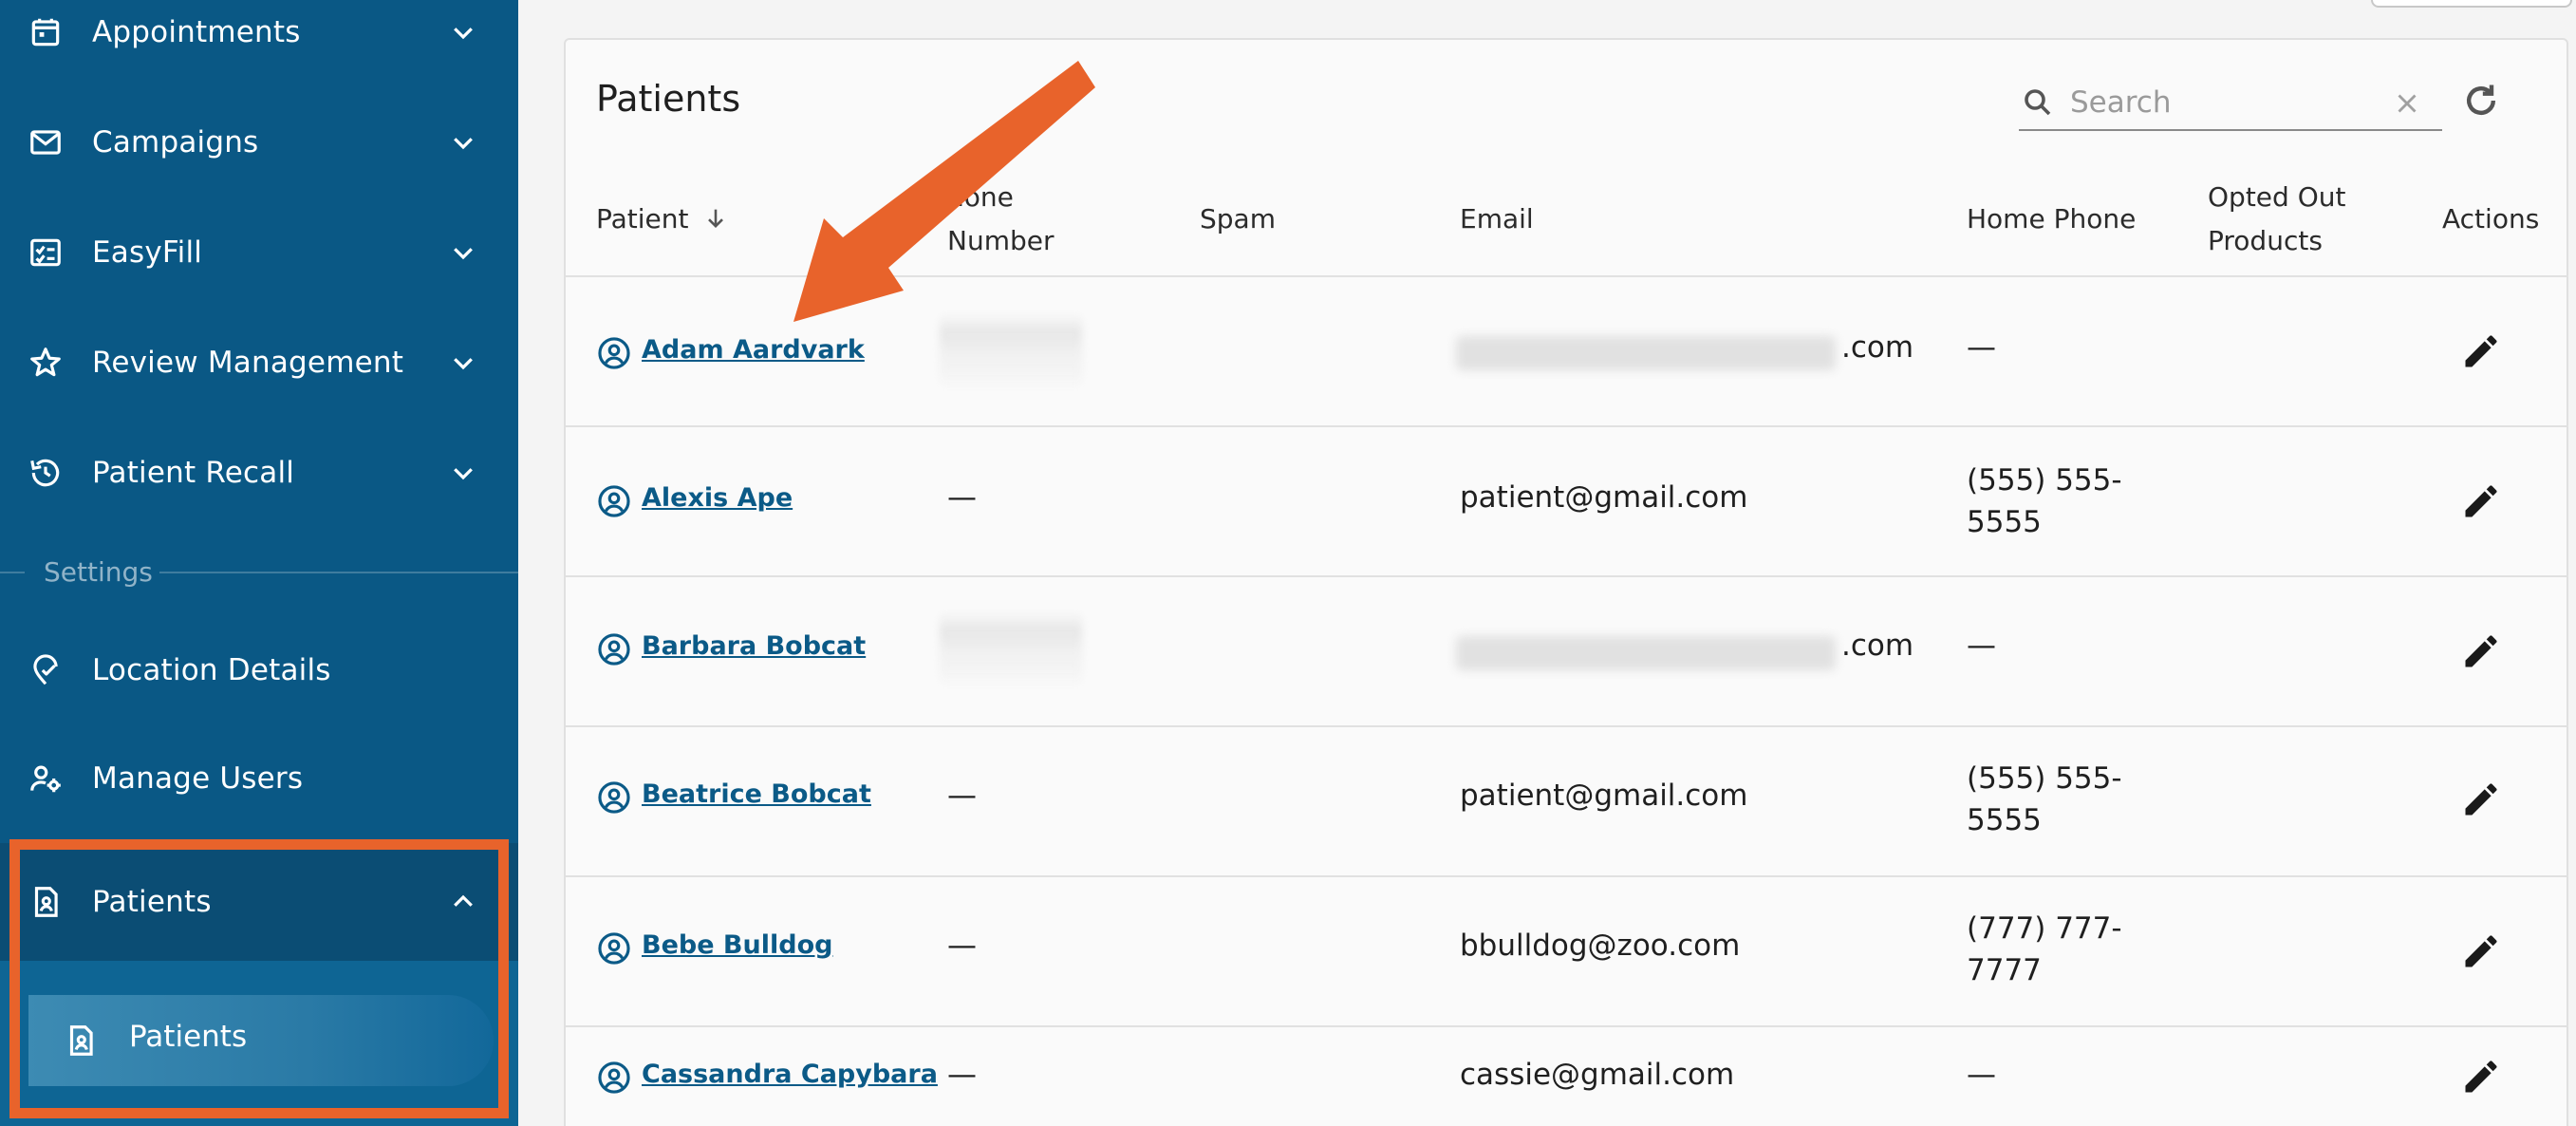 The height and width of the screenshot is (1126, 2576). Describe the element at coordinates (2471, 4) in the screenshot. I see `top-button` at that location.